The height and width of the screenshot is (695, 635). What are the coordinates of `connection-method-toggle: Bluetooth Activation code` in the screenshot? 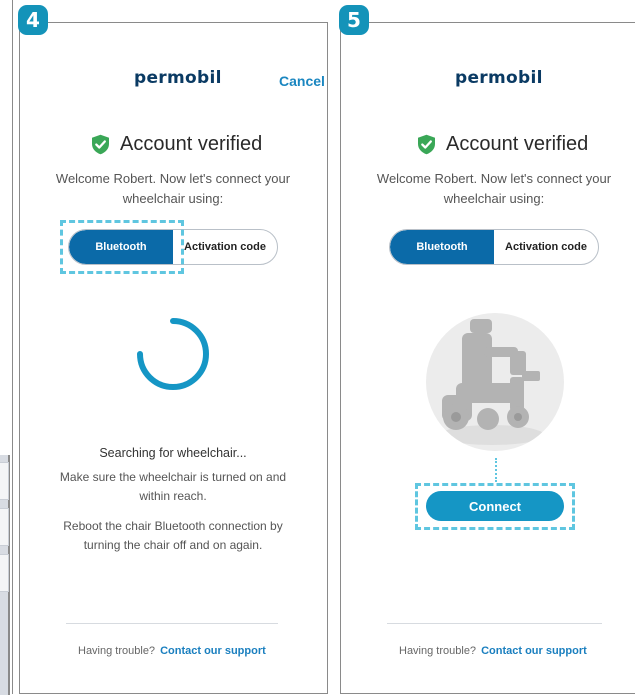 It's located at (494, 247).